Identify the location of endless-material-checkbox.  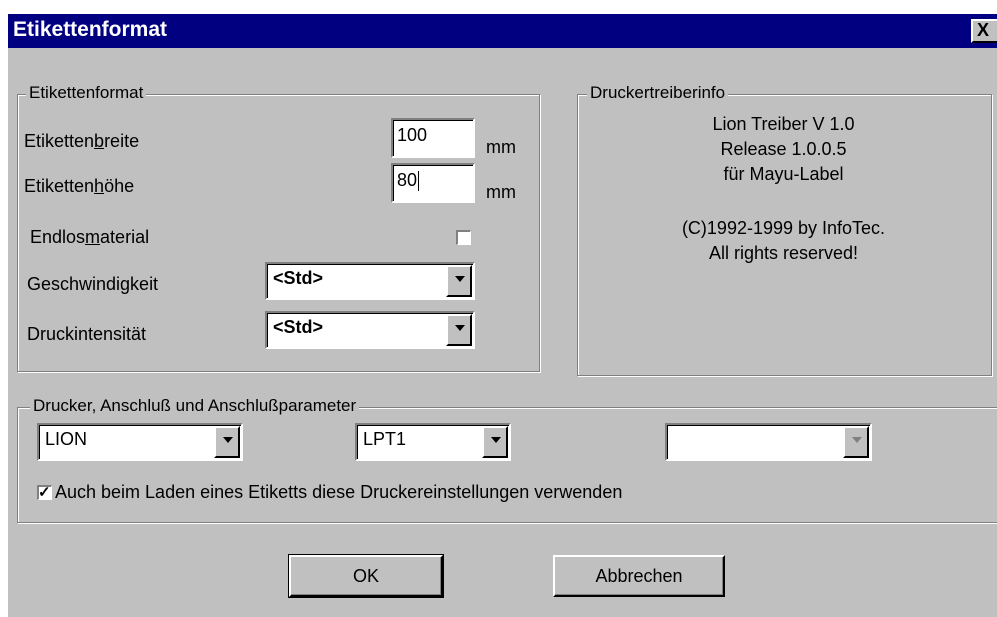
(463, 237).